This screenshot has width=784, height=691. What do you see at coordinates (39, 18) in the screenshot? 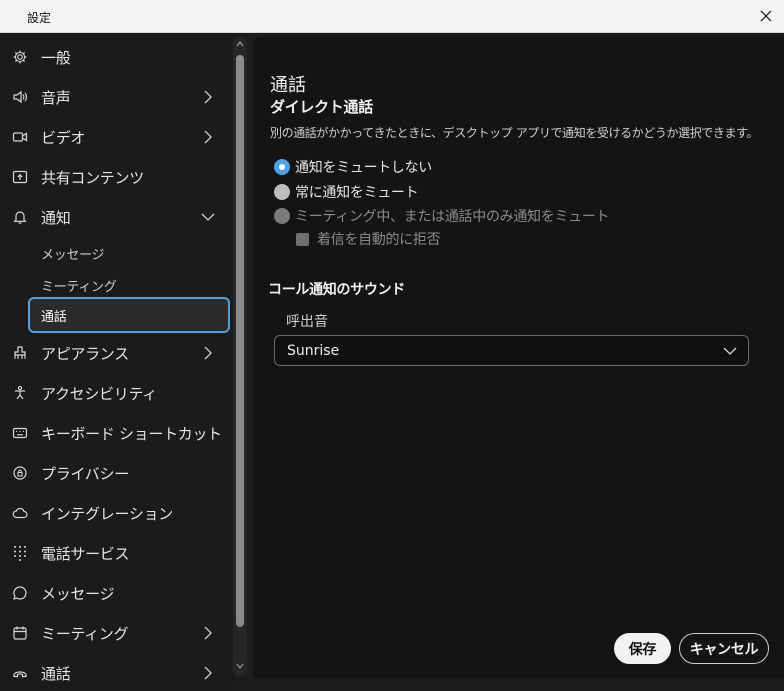
I see `window-title: 設定` at bounding box center [39, 18].